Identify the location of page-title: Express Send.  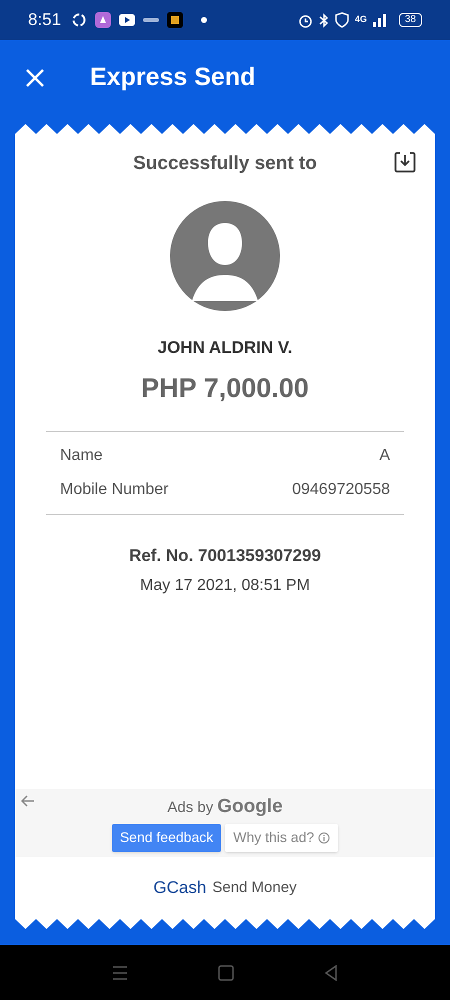
(173, 78).